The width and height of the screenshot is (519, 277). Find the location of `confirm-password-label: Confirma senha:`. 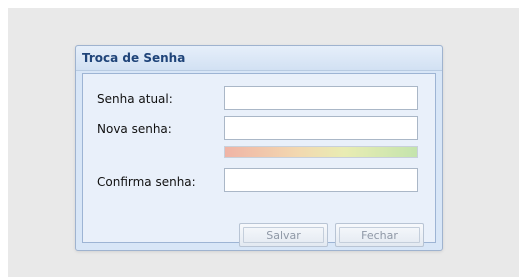

confirm-password-label: Confirma senha: is located at coordinates (146, 182).